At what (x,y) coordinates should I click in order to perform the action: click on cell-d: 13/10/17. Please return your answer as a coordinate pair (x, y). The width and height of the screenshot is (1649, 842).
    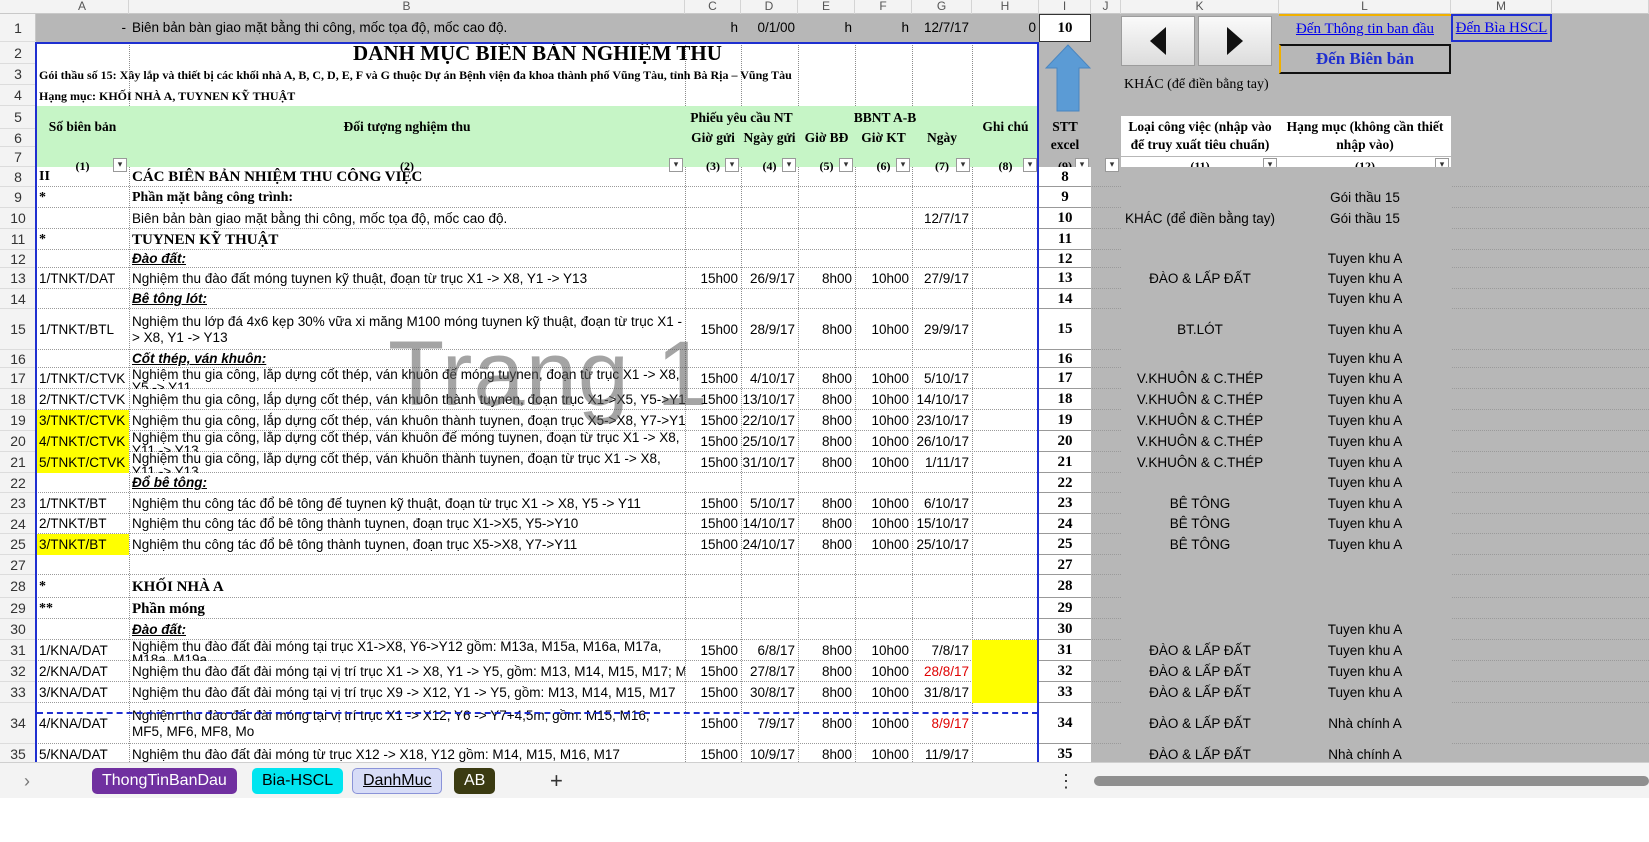
    Looking at the image, I should click on (769, 399).